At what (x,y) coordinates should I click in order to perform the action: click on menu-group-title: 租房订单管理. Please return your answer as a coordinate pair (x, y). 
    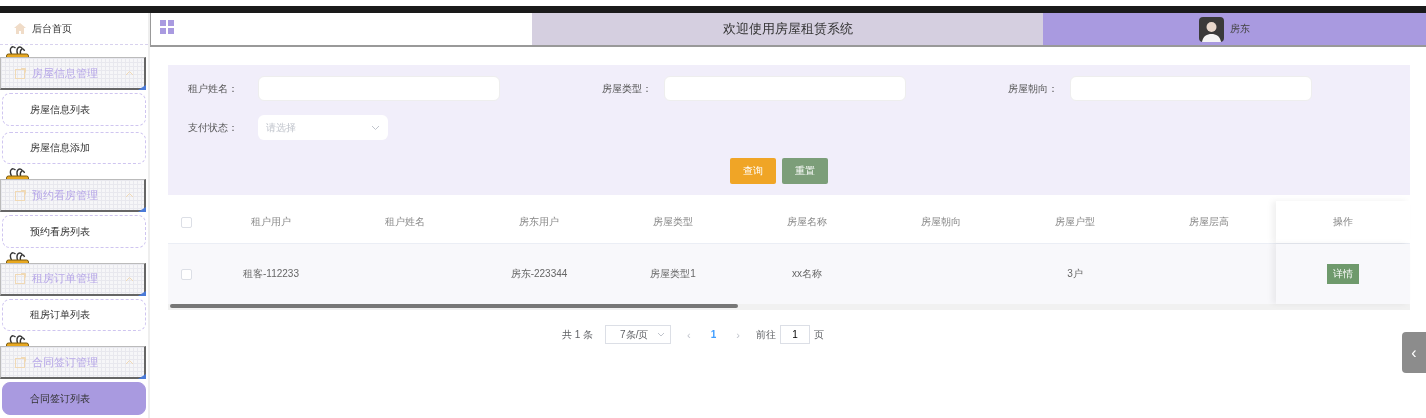
    Looking at the image, I should click on (65, 279).